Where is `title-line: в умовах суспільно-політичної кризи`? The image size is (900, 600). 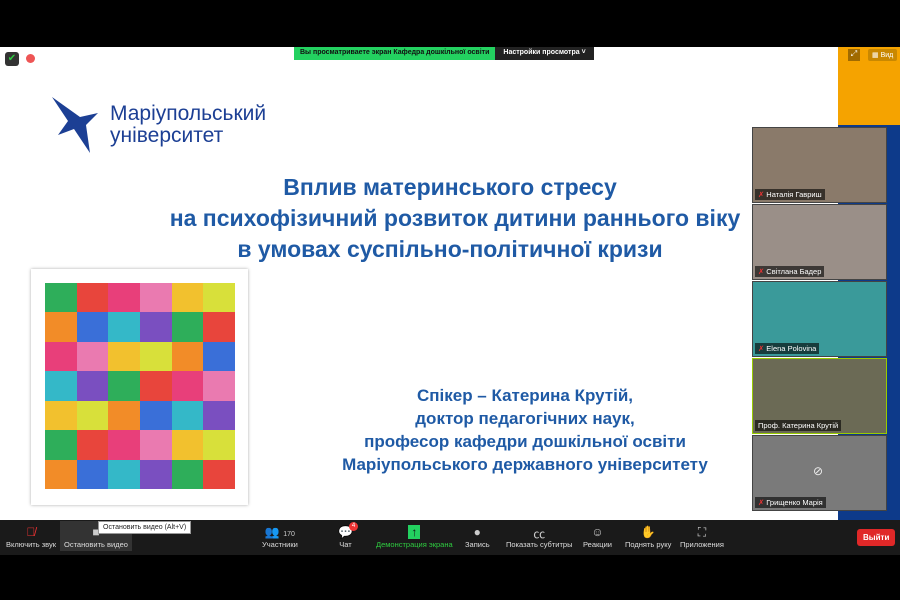
title-line: в умовах суспільно-політичної кризи is located at coordinates (450, 249).